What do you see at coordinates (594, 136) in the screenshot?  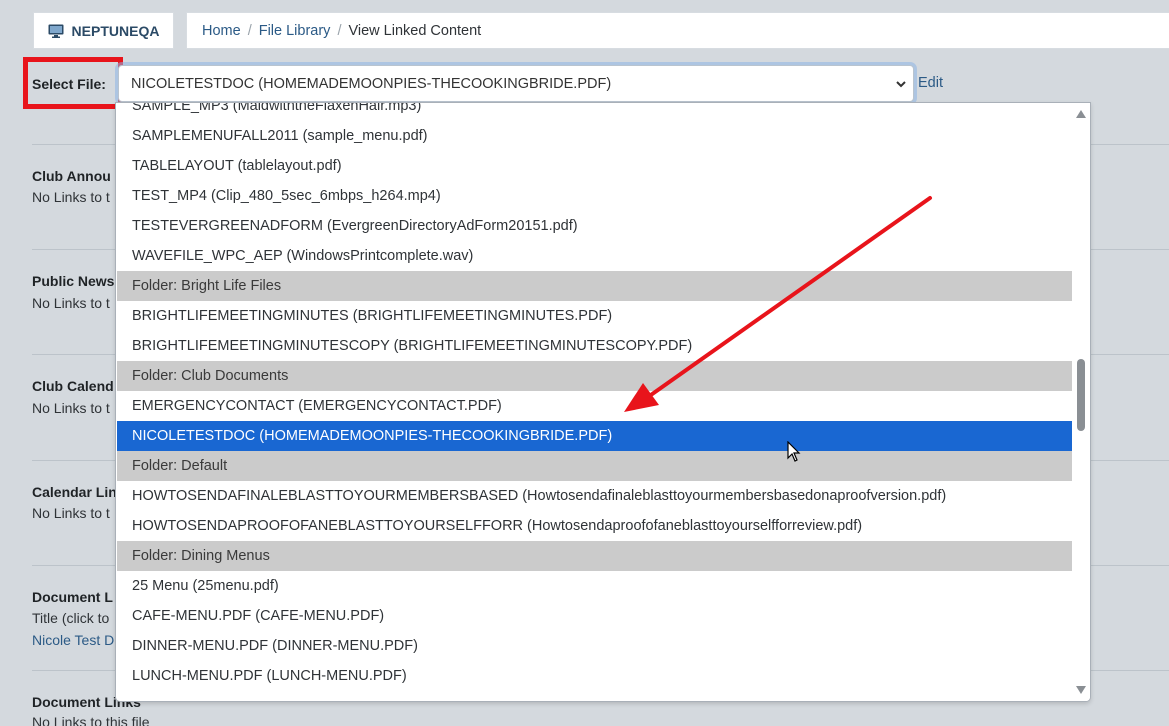 I see `dropdown-option: SAMPLEMENUFALL2011 (sample_menu.pdf)` at bounding box center [594, 136].